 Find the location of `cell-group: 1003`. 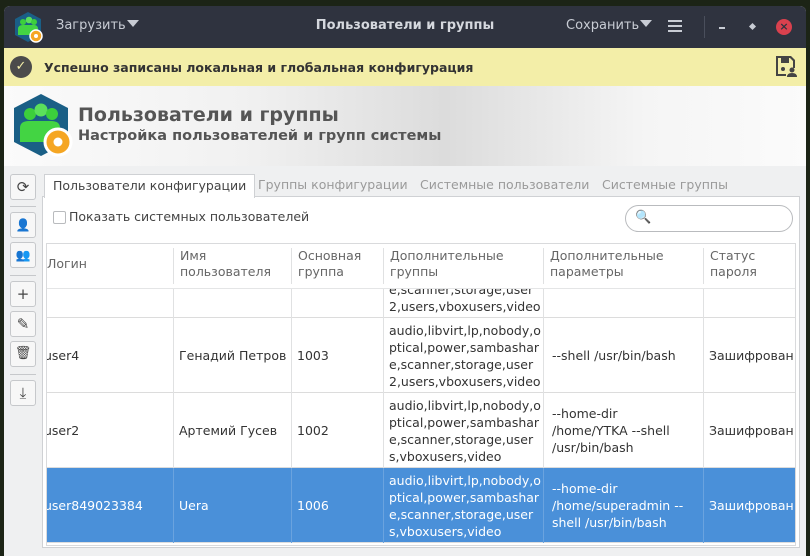

cell-group: 1003 is located at coordinates (337, 355).